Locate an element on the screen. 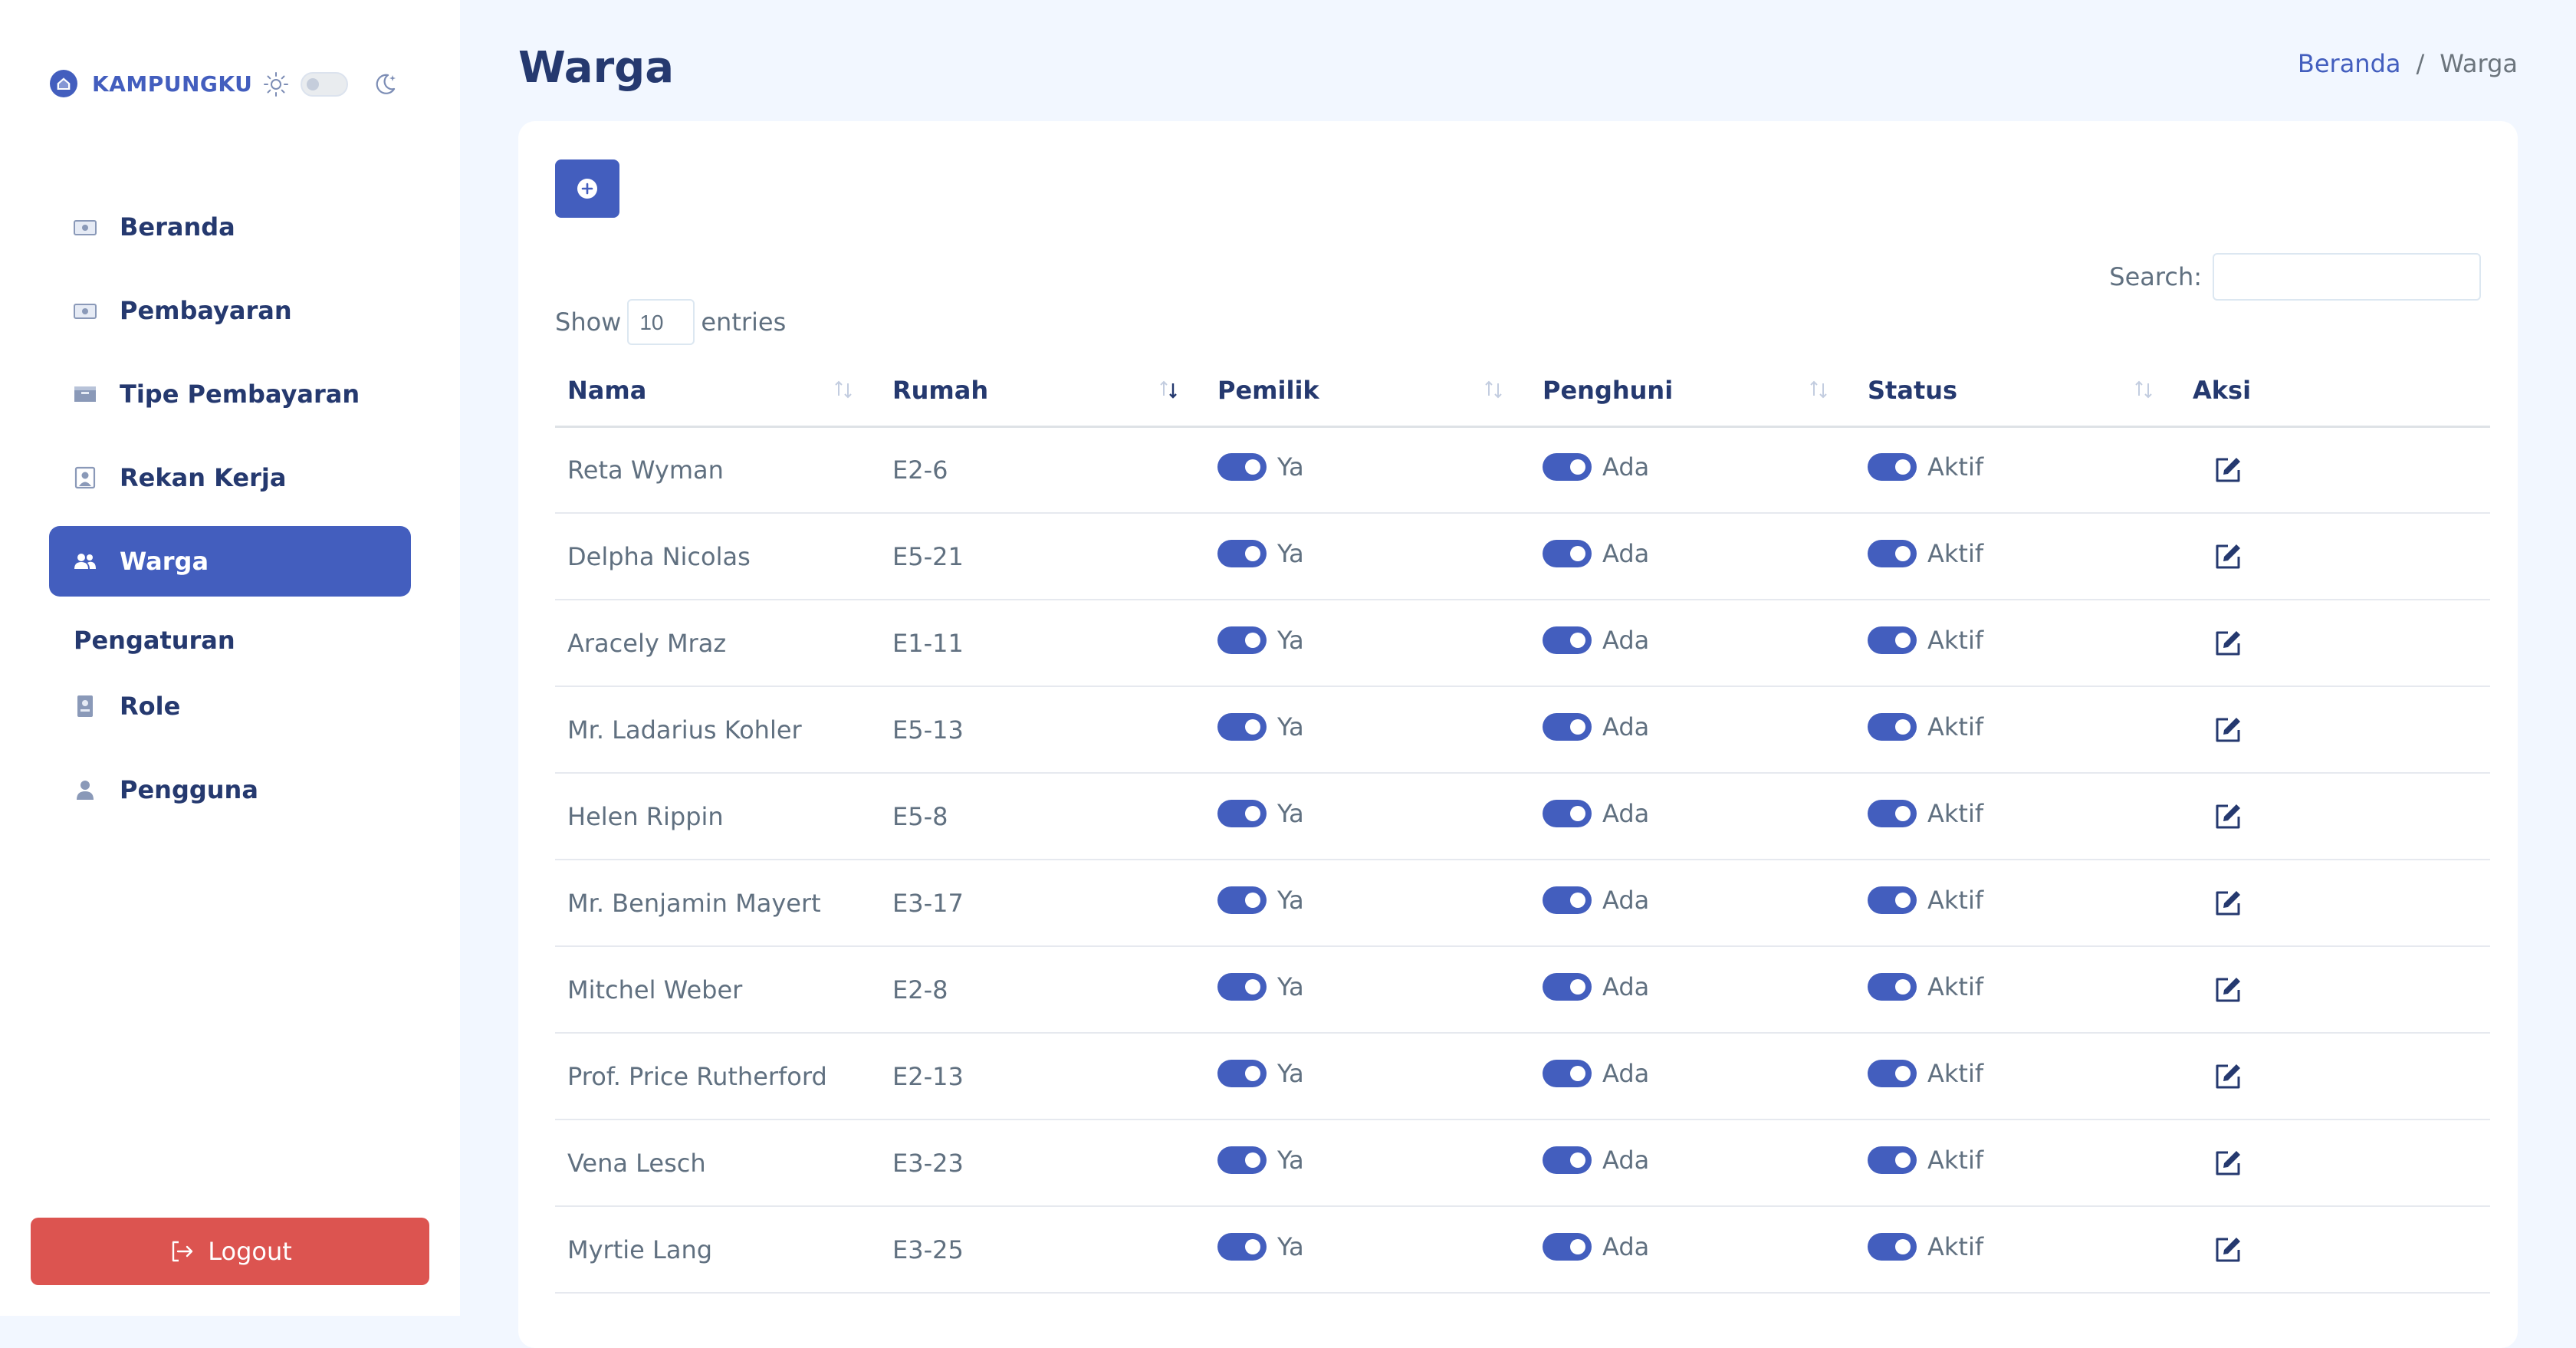 The height and width of the screenshot is (1348, 2576). sidebar-item-beranda: Beranda is located at coordinates (230, 227).